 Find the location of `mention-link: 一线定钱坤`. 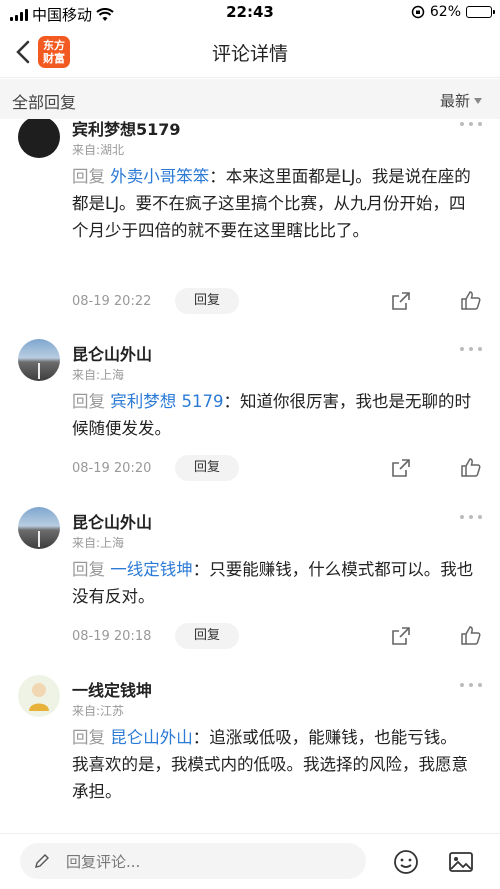

mention-link: 一线定钱坤 is located at coordinates (151, 569).